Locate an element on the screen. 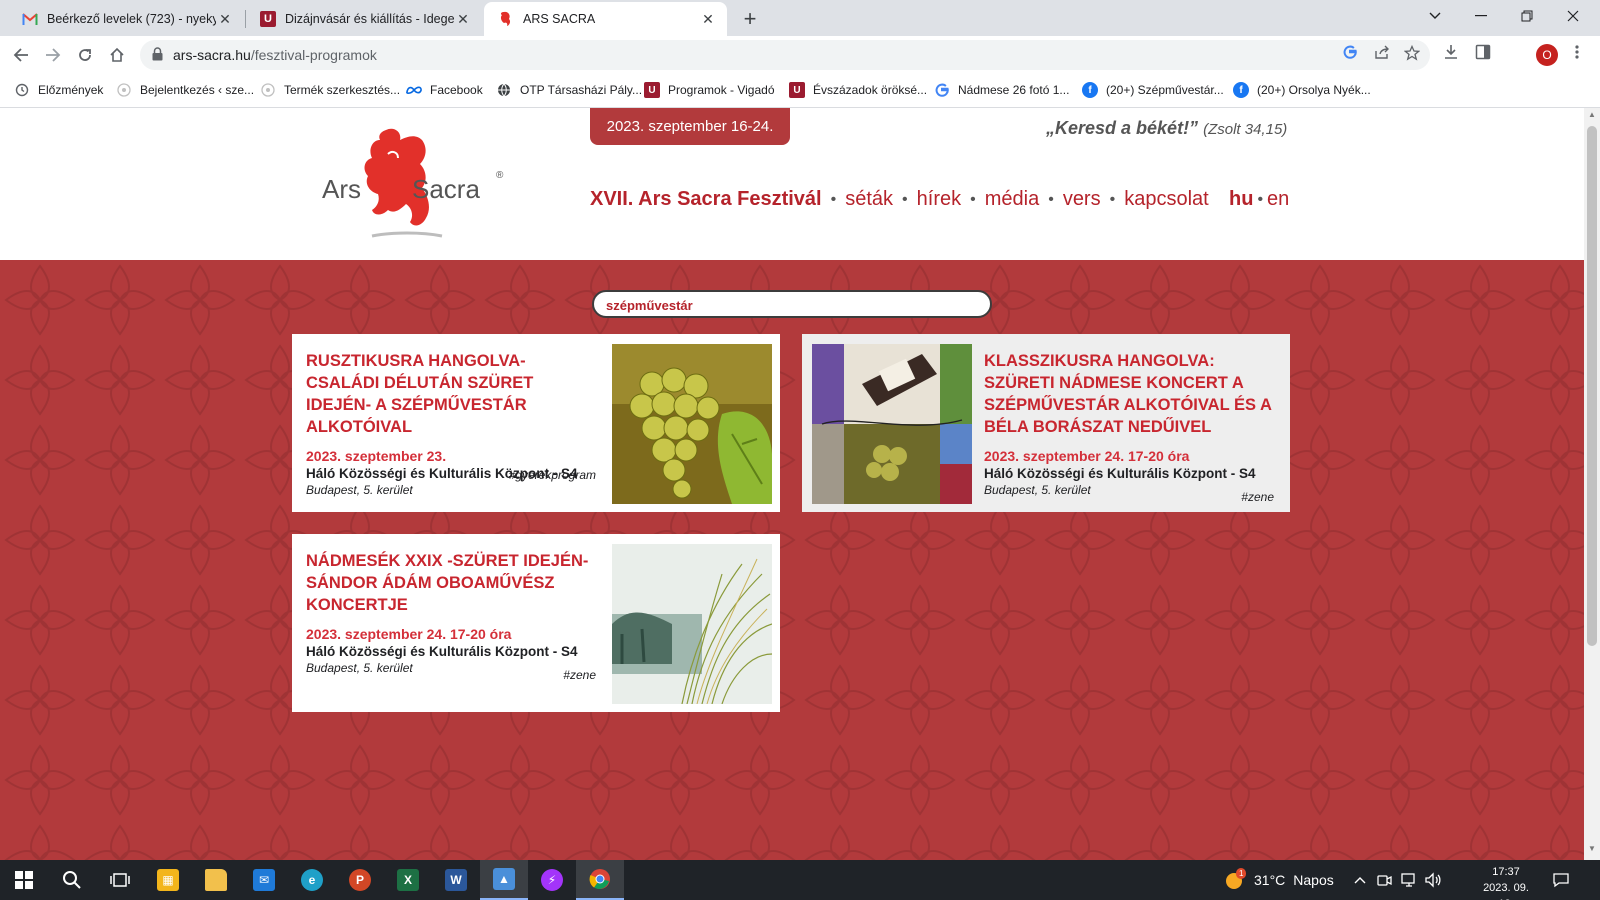 Image resolution: width=1600 pixels, height=900 pixels. u-favicon-icon: U is located at coordinates (268, 19).